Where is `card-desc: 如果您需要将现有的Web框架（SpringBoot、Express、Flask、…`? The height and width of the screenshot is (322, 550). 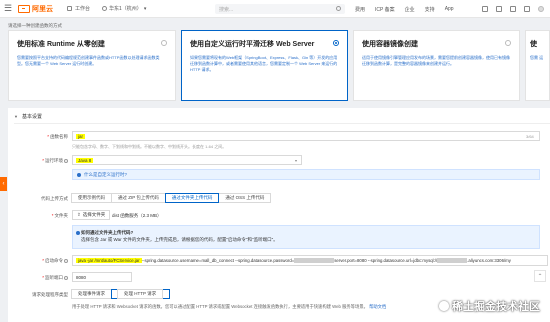 card-desc: 如果您需要将现有的Web框架（SpringBoot、Express、Flask、… is located at coordinates (264, 64).